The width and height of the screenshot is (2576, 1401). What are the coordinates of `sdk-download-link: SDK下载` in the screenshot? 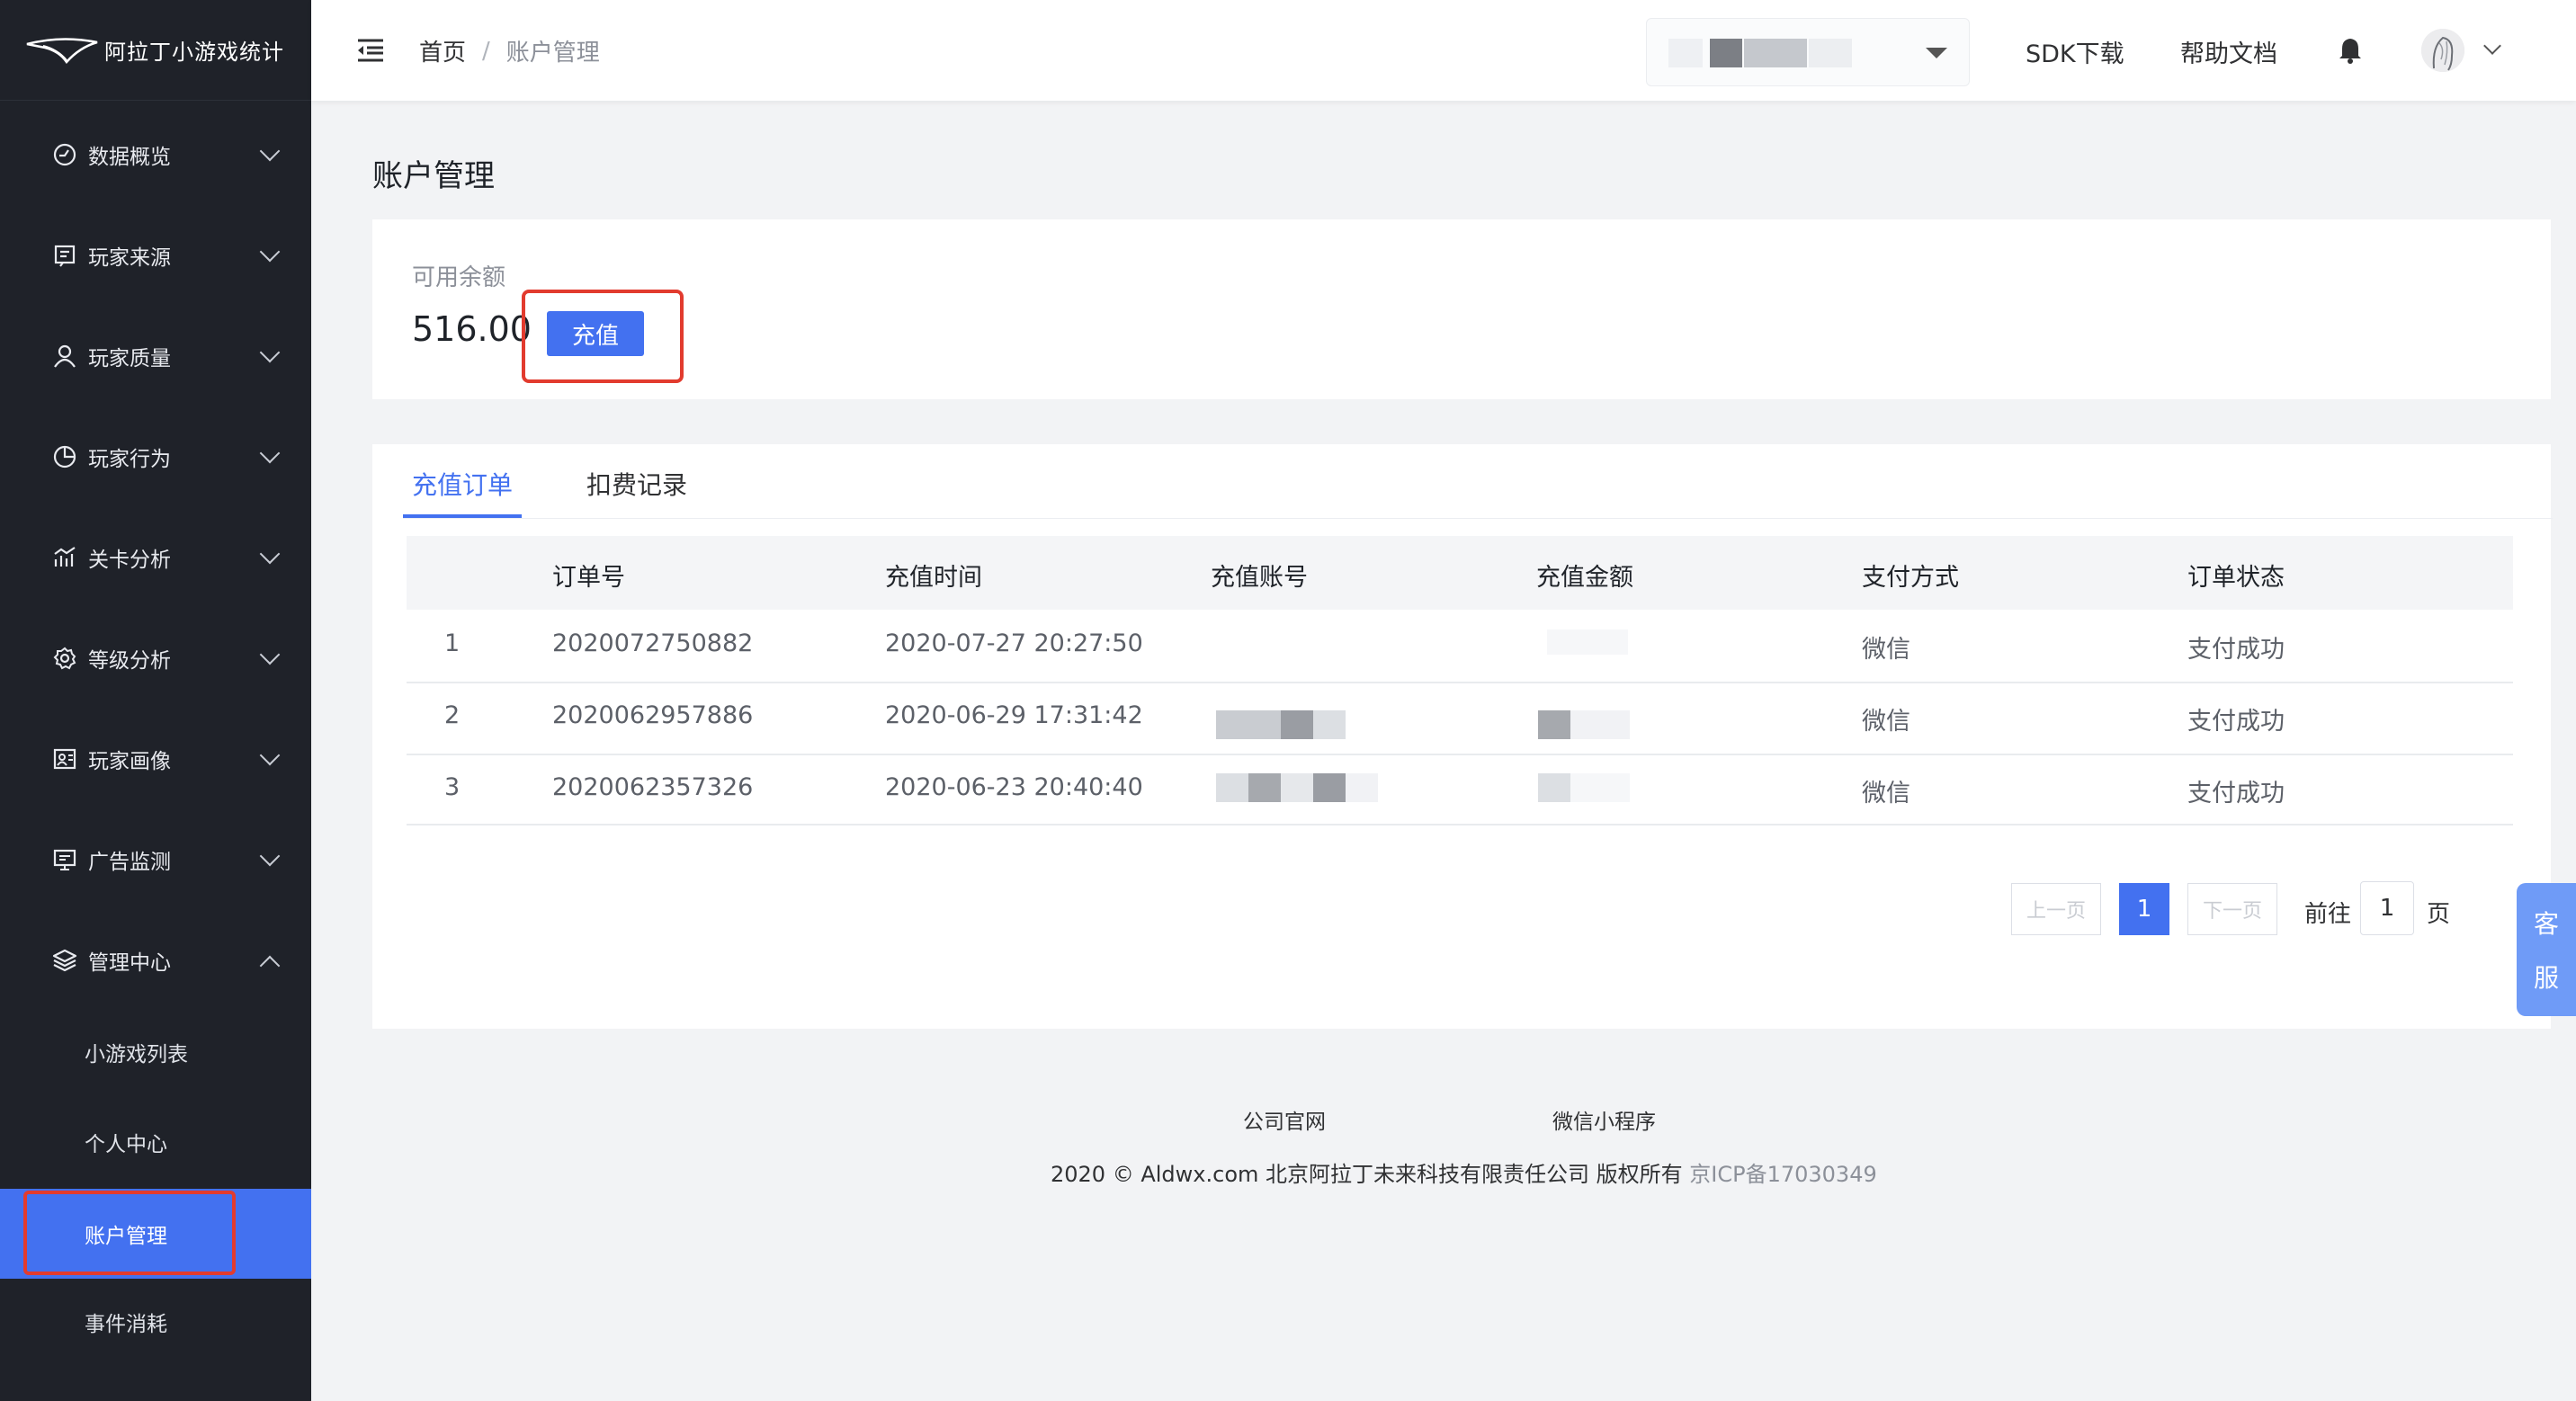 It's located at (2075, 52).